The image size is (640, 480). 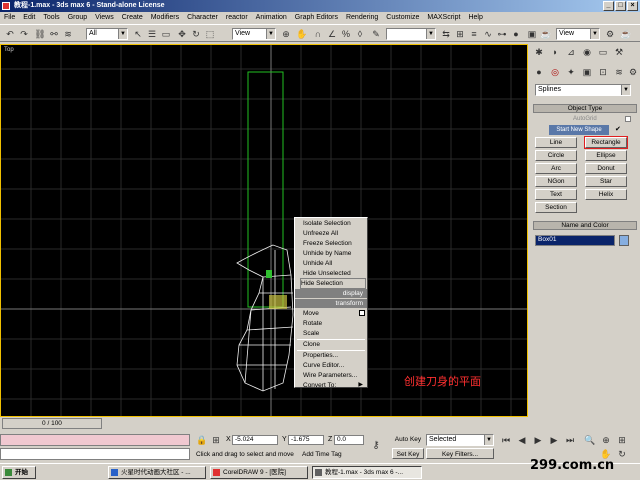 What do you see at coordinates (210, 34) in the screenshot?
I see `select-scale-icon: ⬚` at bounding box center [210, 34].